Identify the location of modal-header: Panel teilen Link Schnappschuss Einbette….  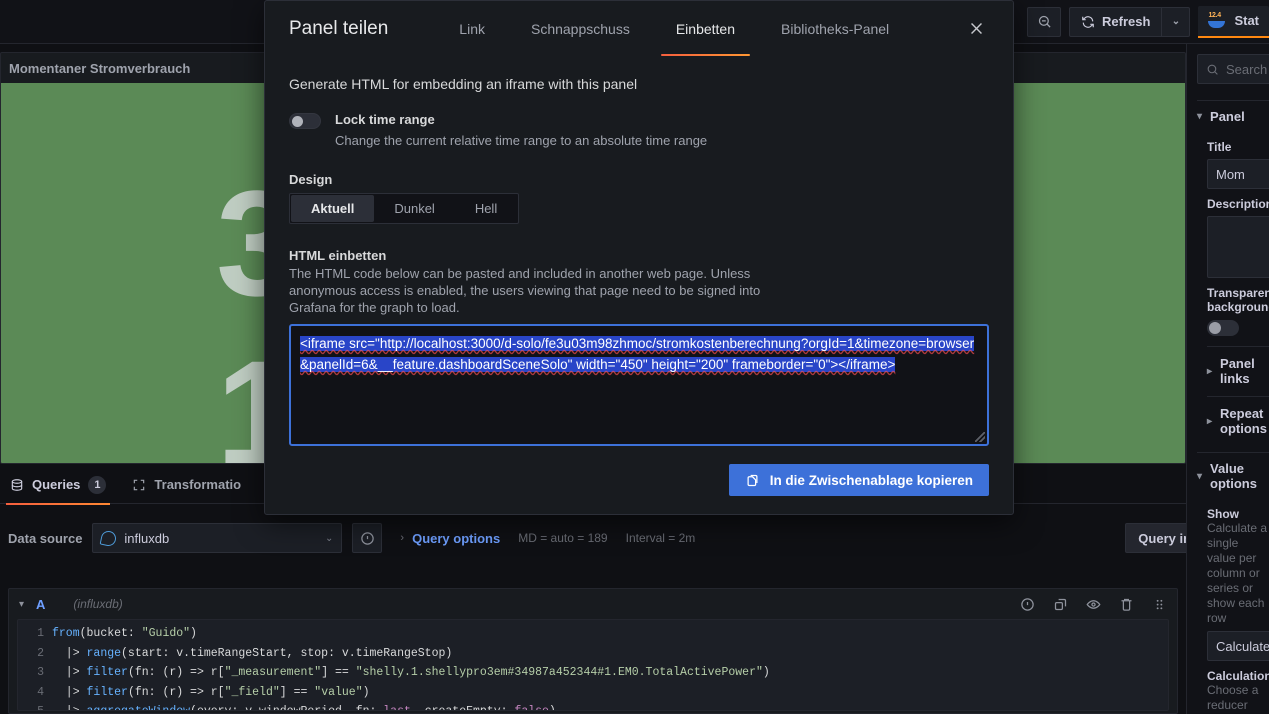
(639, 28).